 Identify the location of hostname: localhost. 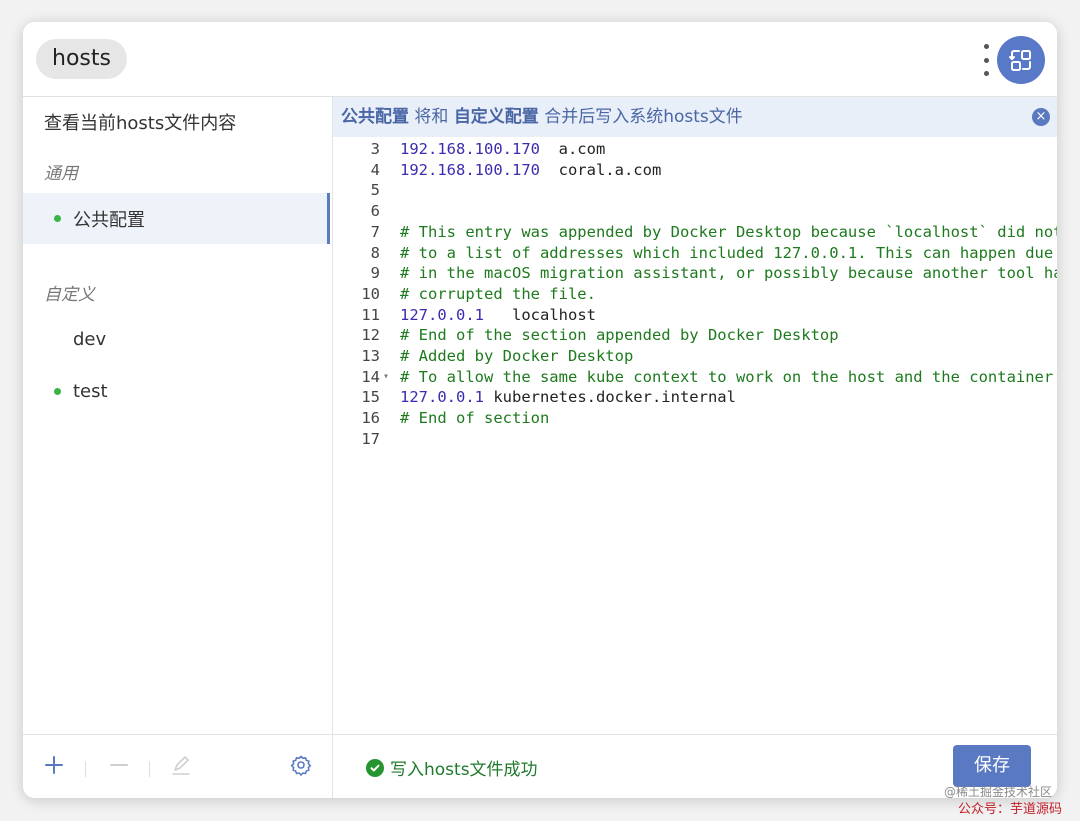
(540, 314).